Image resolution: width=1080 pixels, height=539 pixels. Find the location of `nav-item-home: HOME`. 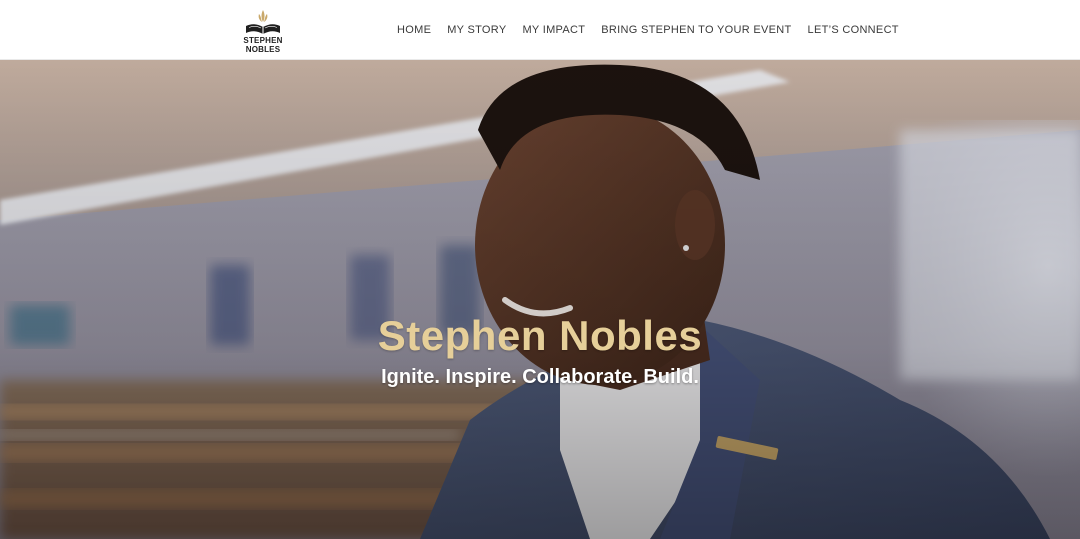

nav-item-home: HOME is located at coordinates (414, 30).